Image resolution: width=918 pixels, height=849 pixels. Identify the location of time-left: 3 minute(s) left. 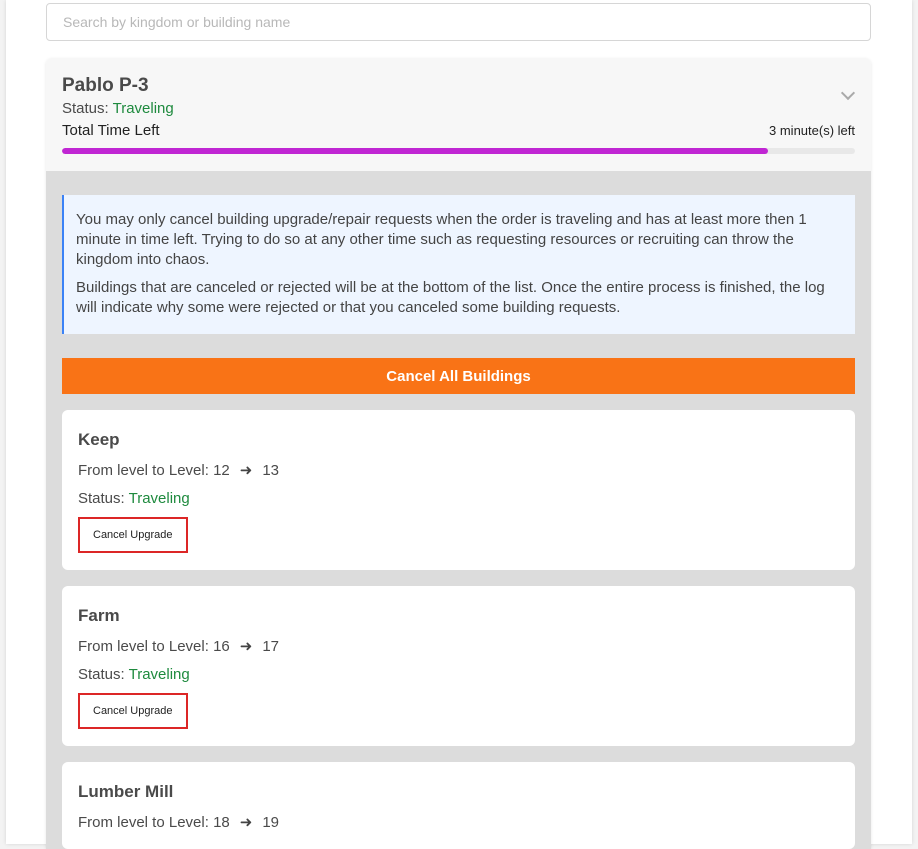
(812, 130).